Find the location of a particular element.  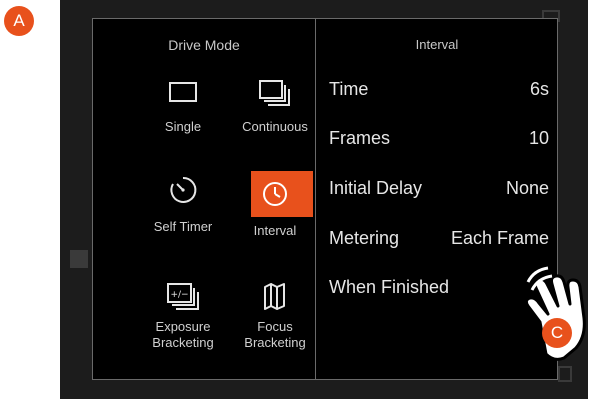

callout-a-badge: A is located at coordinates (19, 21).